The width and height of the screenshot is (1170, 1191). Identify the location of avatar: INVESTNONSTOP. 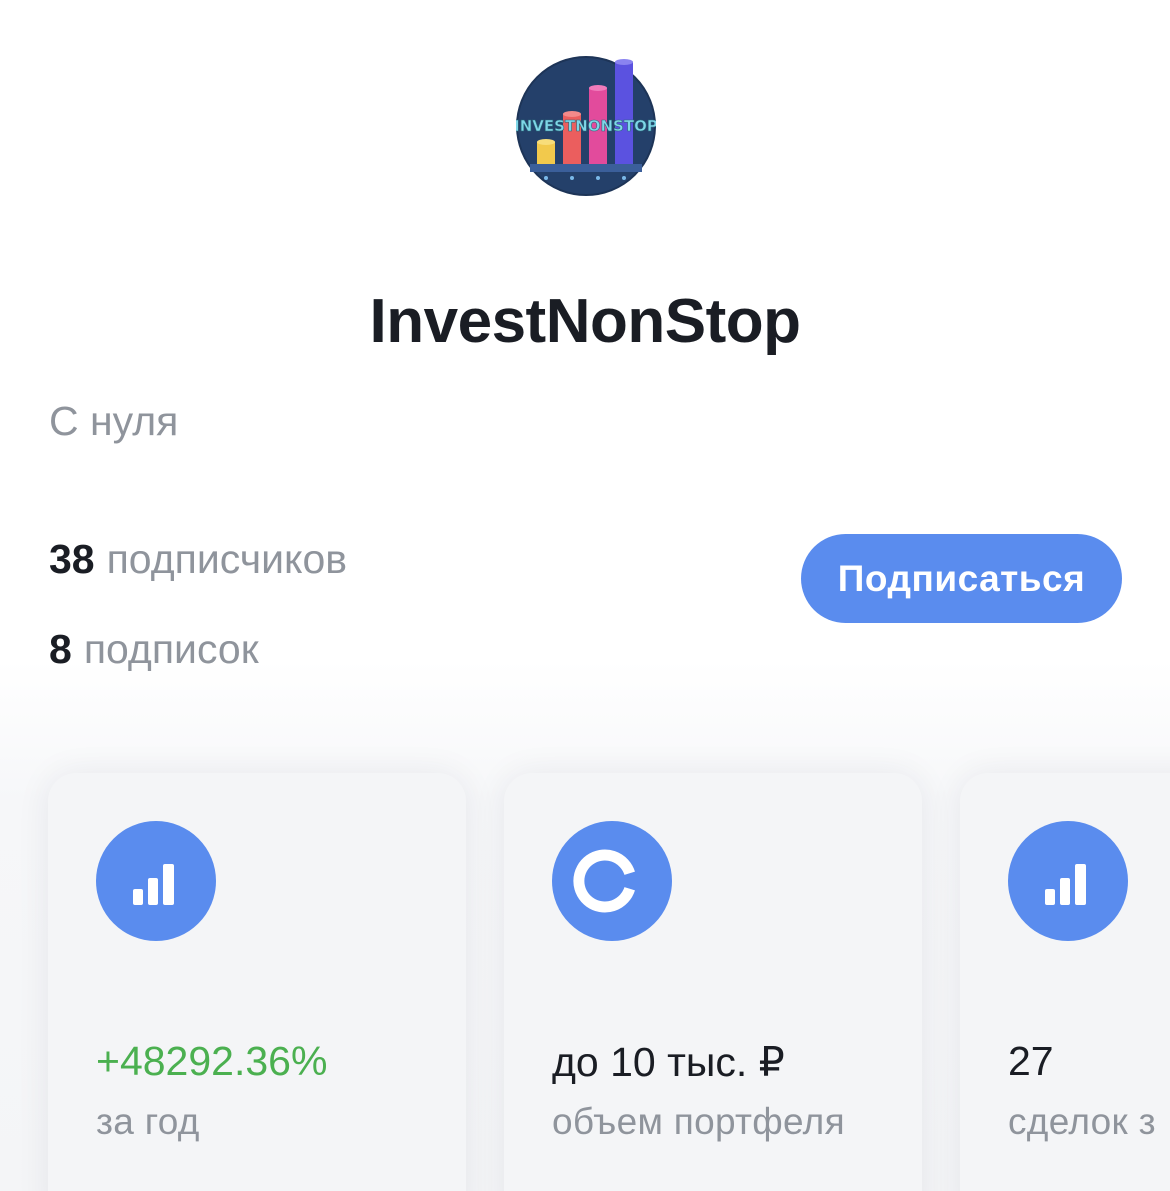
(586, 126).